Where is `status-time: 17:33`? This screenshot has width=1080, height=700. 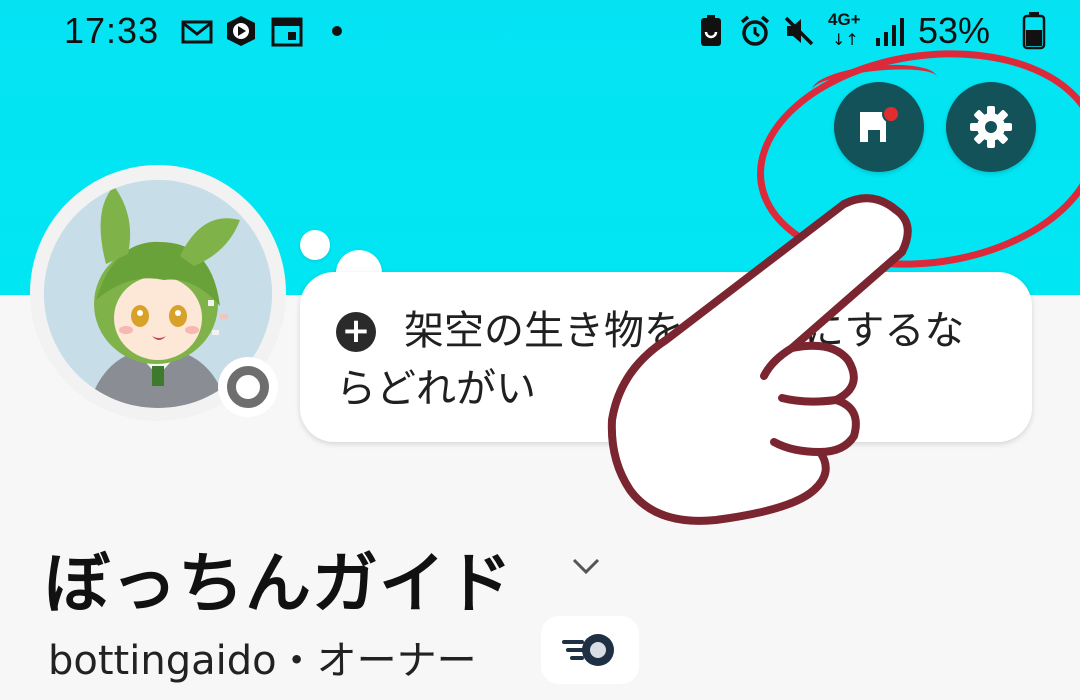 status-time: 17:33 is located at coordinates (112, 30).